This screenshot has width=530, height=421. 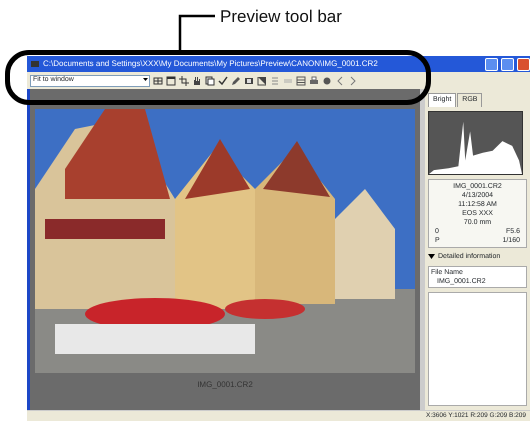 I want to click on crop-icon, so click(x=184, y=81).